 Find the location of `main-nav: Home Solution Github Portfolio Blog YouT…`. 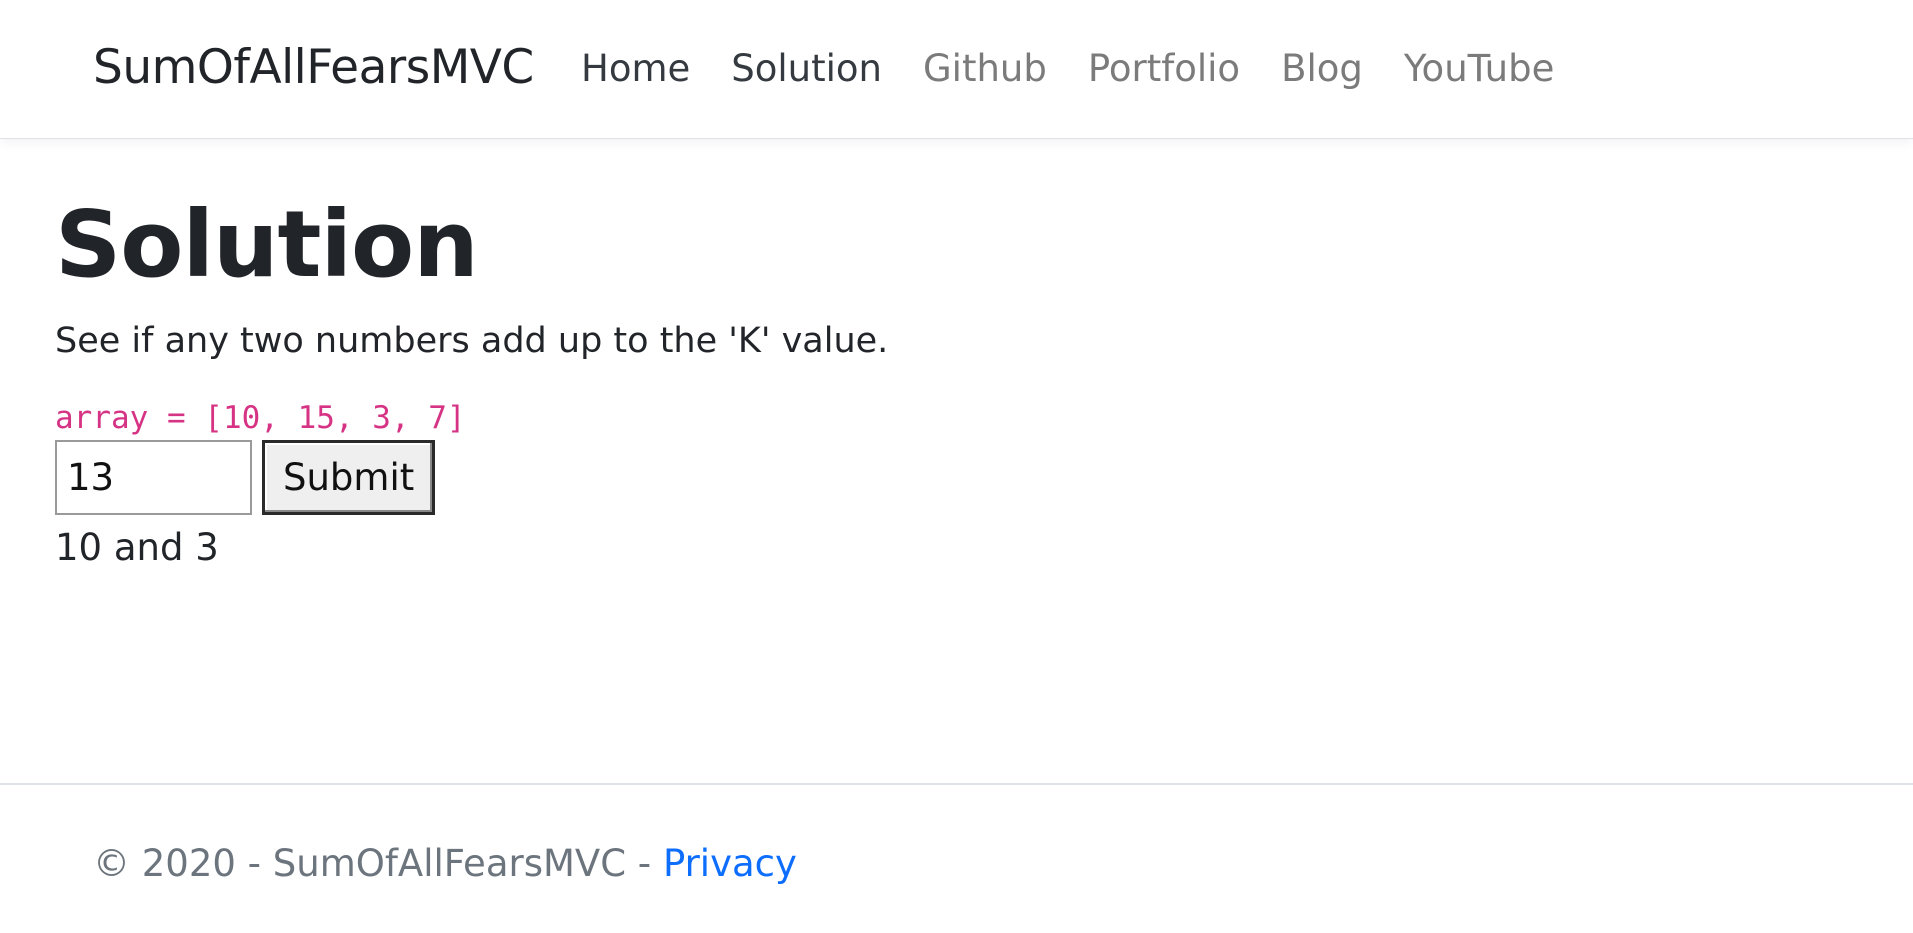

main-nav: Home Solution Github Portfolio Blog YouT… is located at coordinates (1088, 69).